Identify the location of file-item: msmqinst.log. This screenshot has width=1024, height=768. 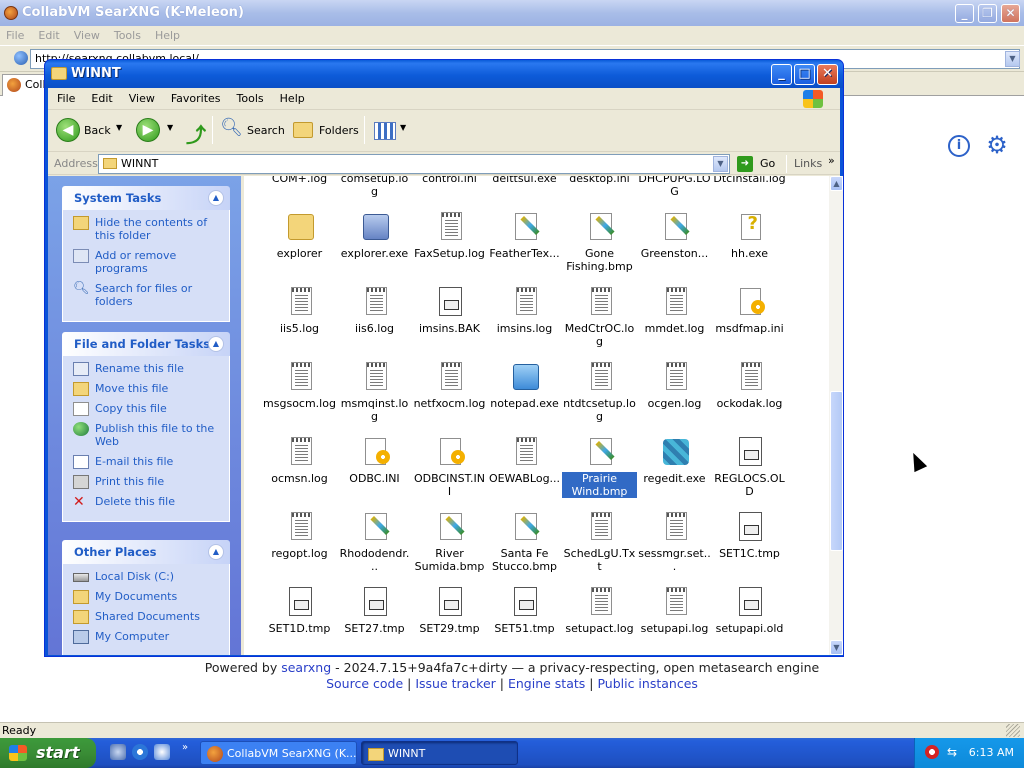
(374, 392).